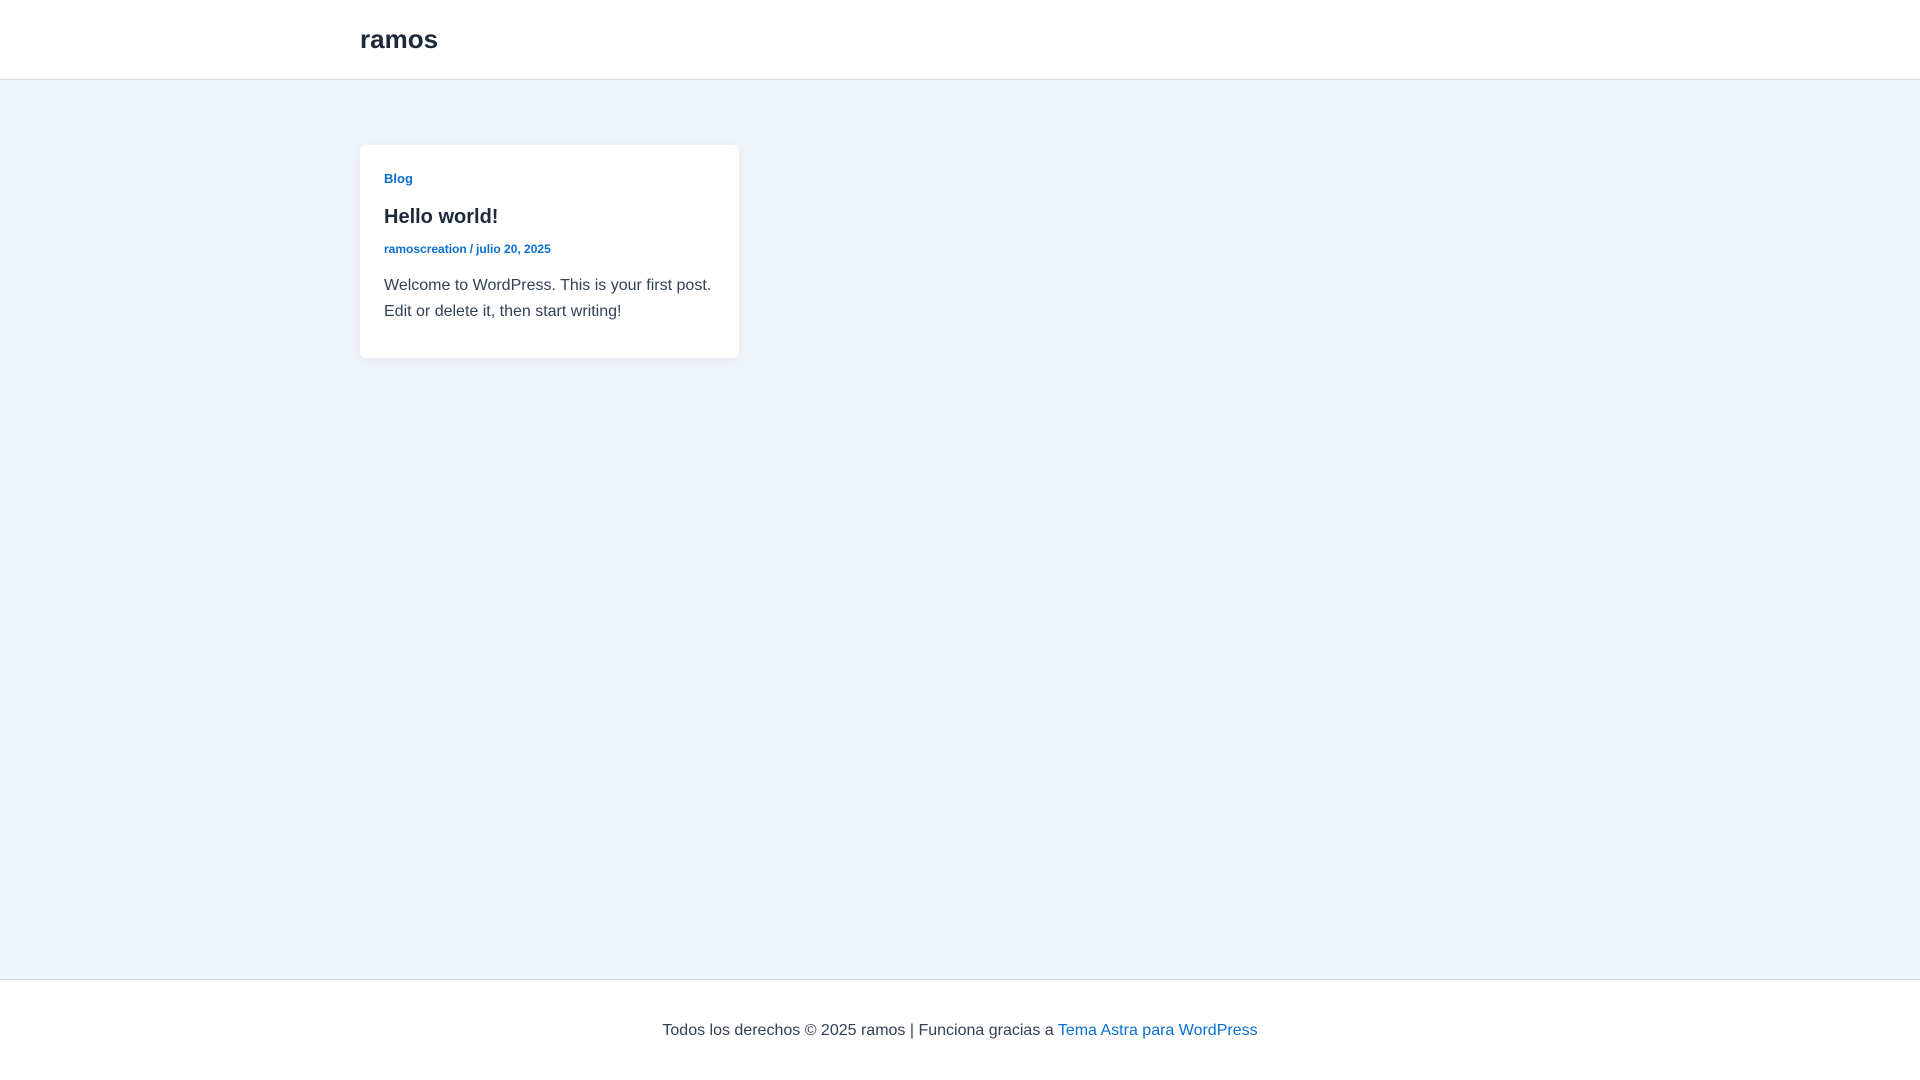 The width and height of the screenshot is (1920, 1080). What do you see at coordinates (425, 249) in the screenshot?
I see `post-author-link: ramoscreation` at bounding box center [425, 249].